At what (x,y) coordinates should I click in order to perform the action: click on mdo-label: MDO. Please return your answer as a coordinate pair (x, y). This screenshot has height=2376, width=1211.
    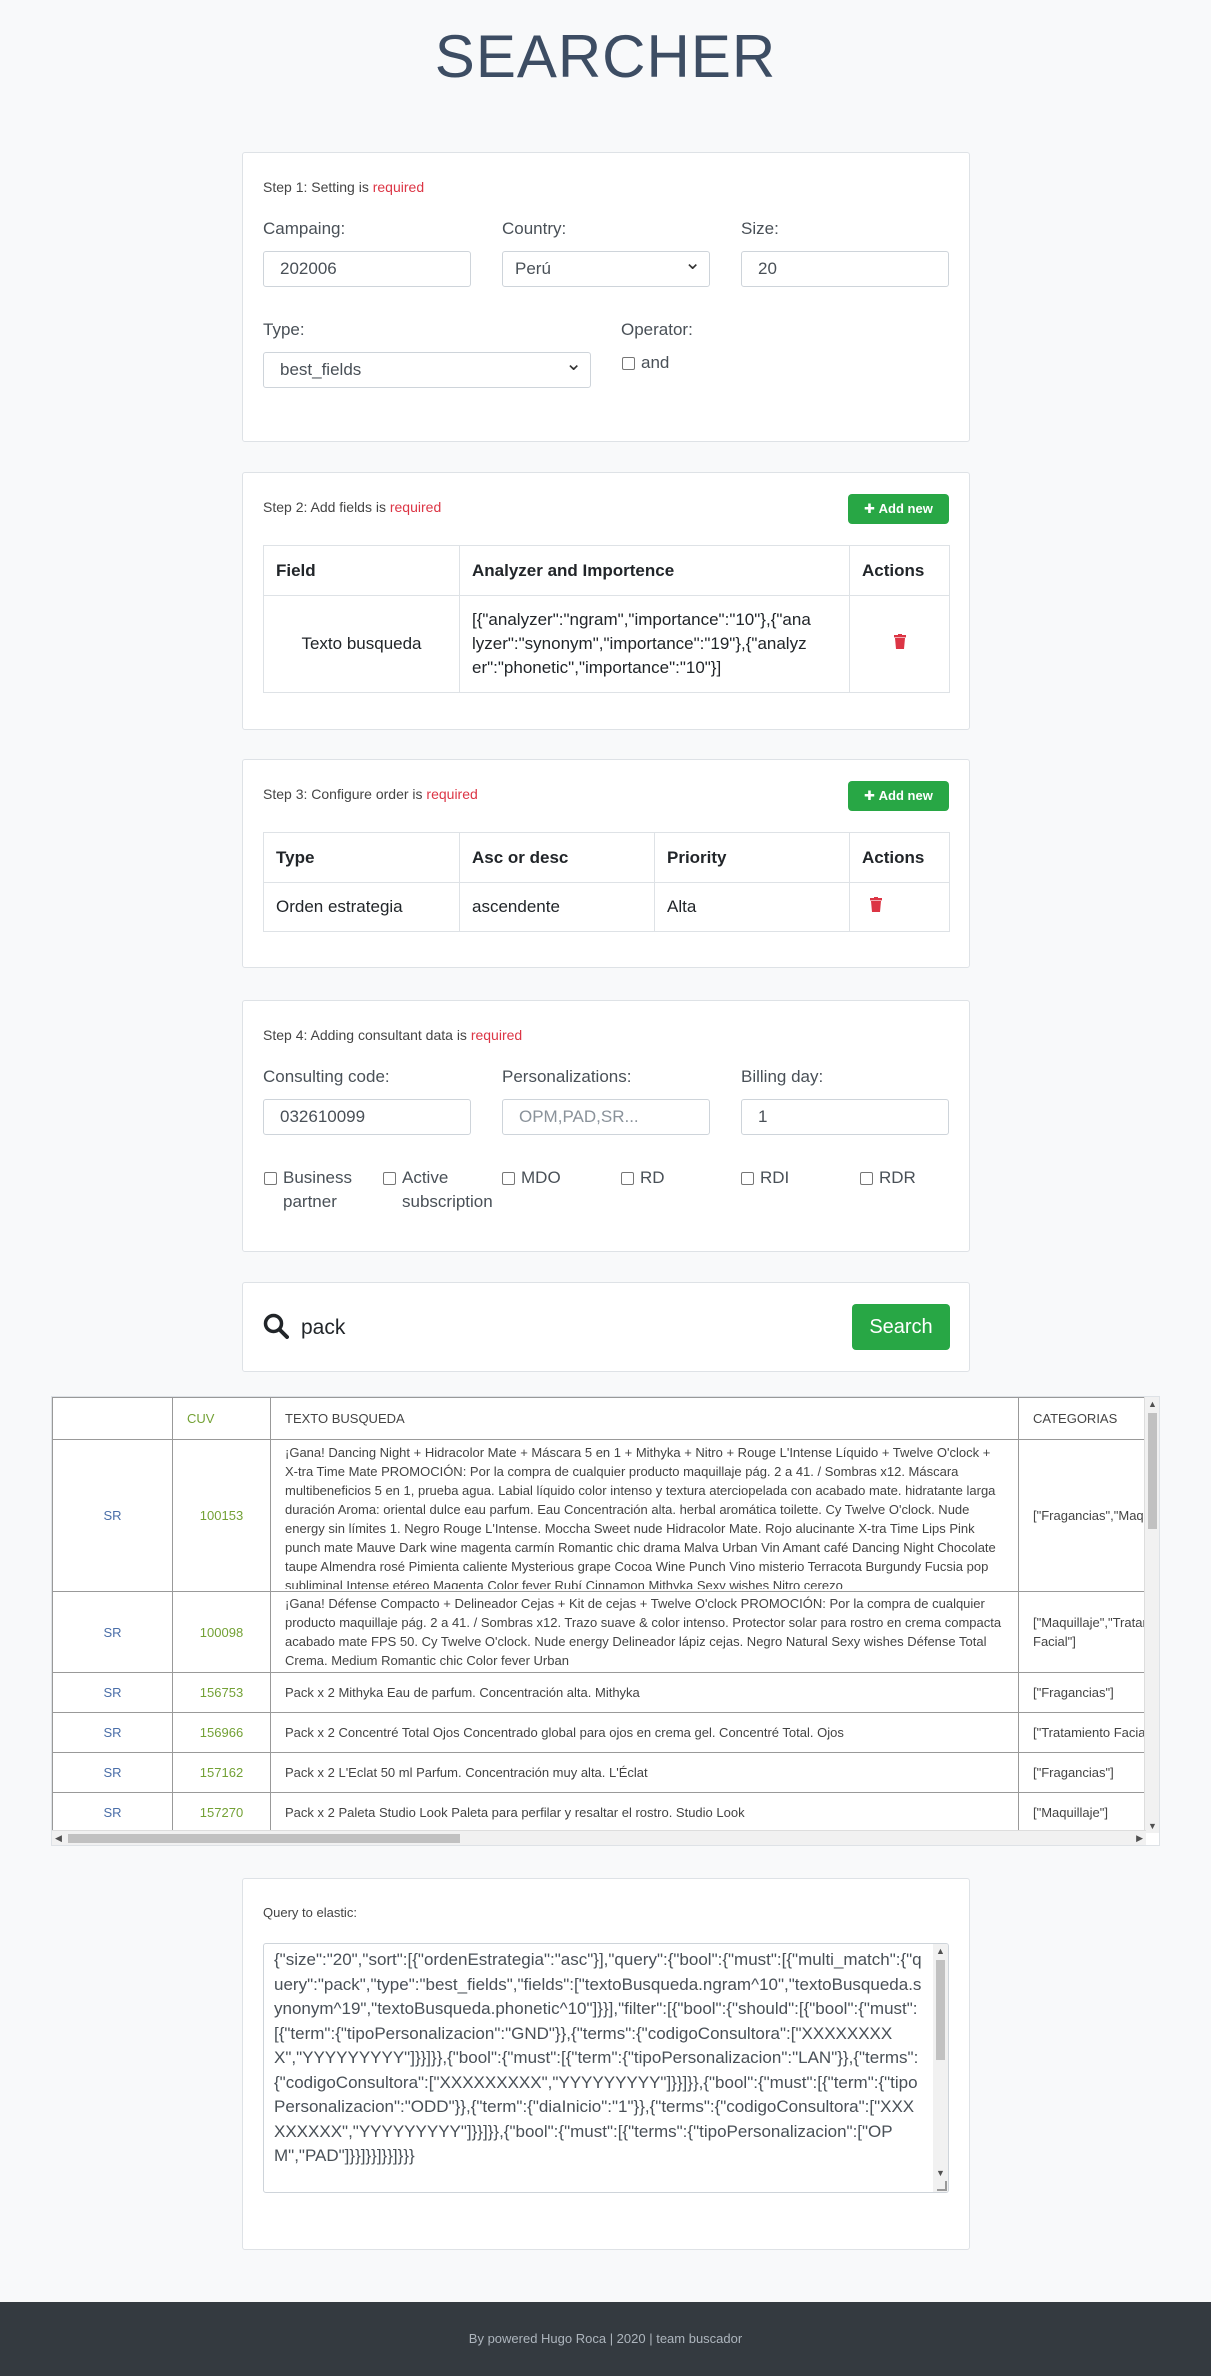
    Looking at the image, I should click on (541, 1177).